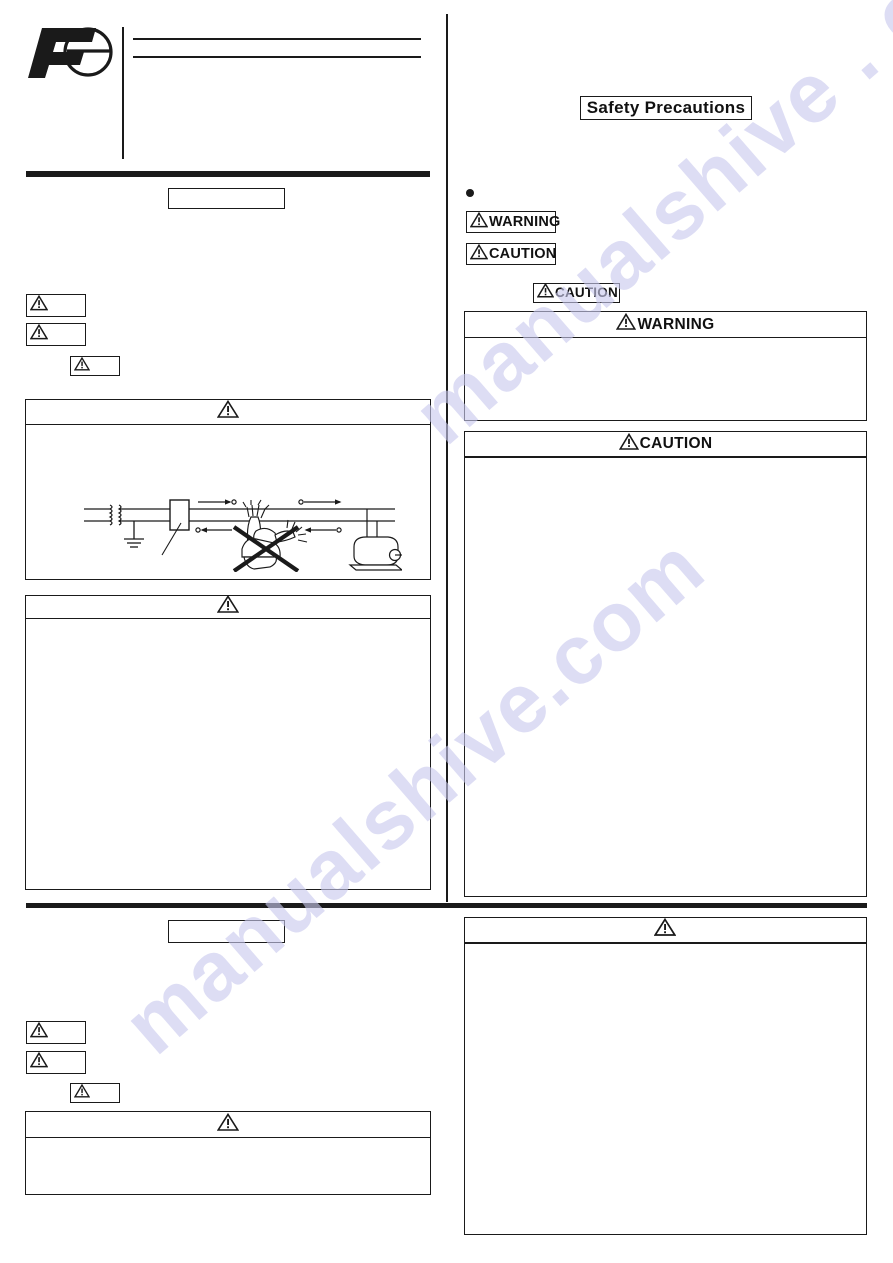  Describe the element at coordinates (676, 324) in the screenshot. I see `right-warning-frame-heading: WARNING` at that location.